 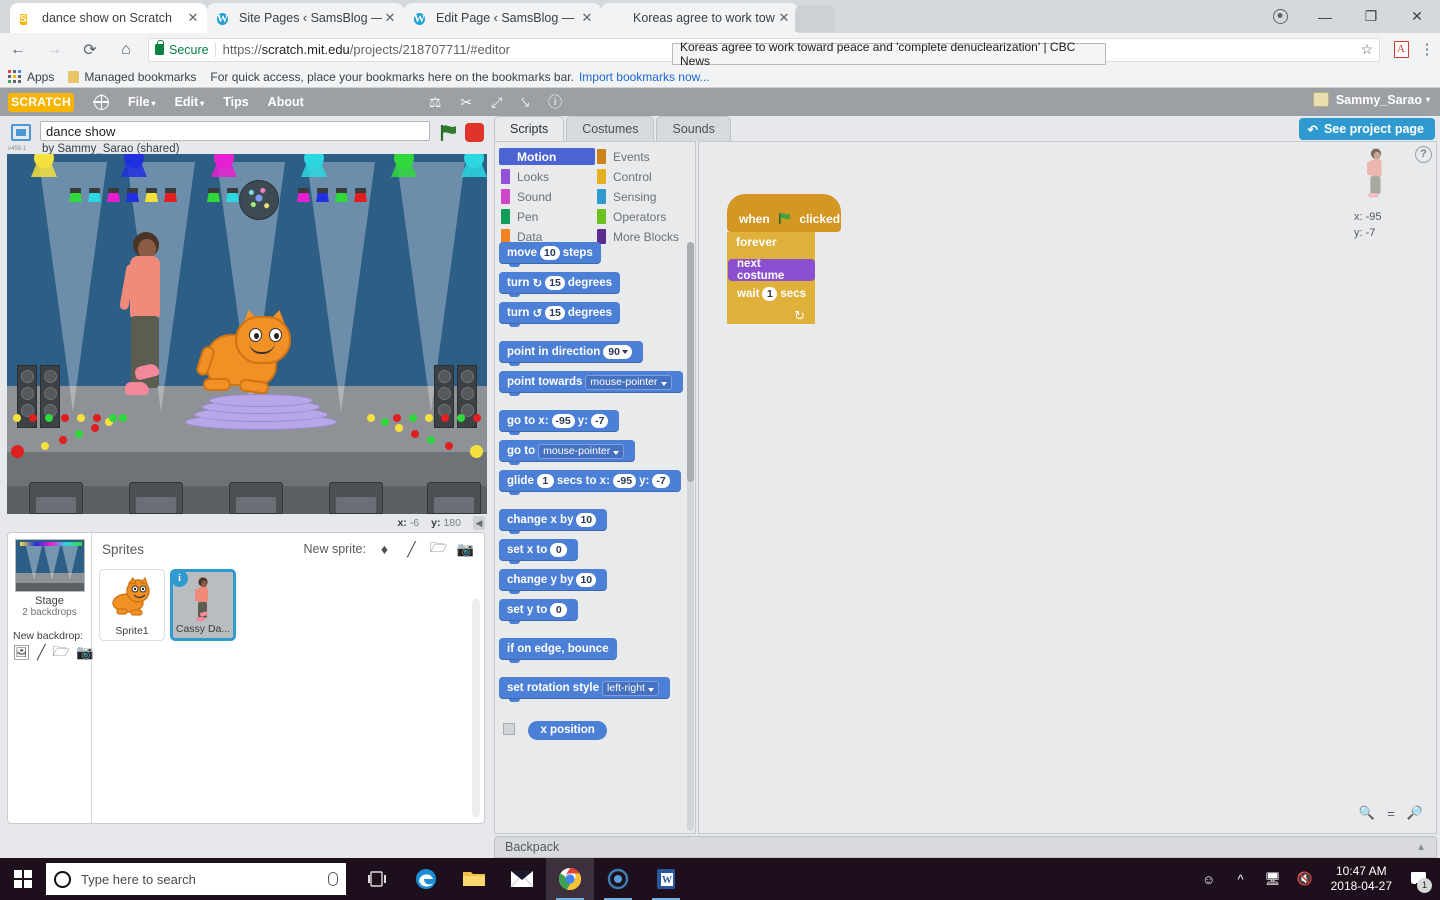 What do you see at coordinates (693, 128) in the screenshot?
I see `tab-sounds: Sounds` at bounding box center [693, 128].